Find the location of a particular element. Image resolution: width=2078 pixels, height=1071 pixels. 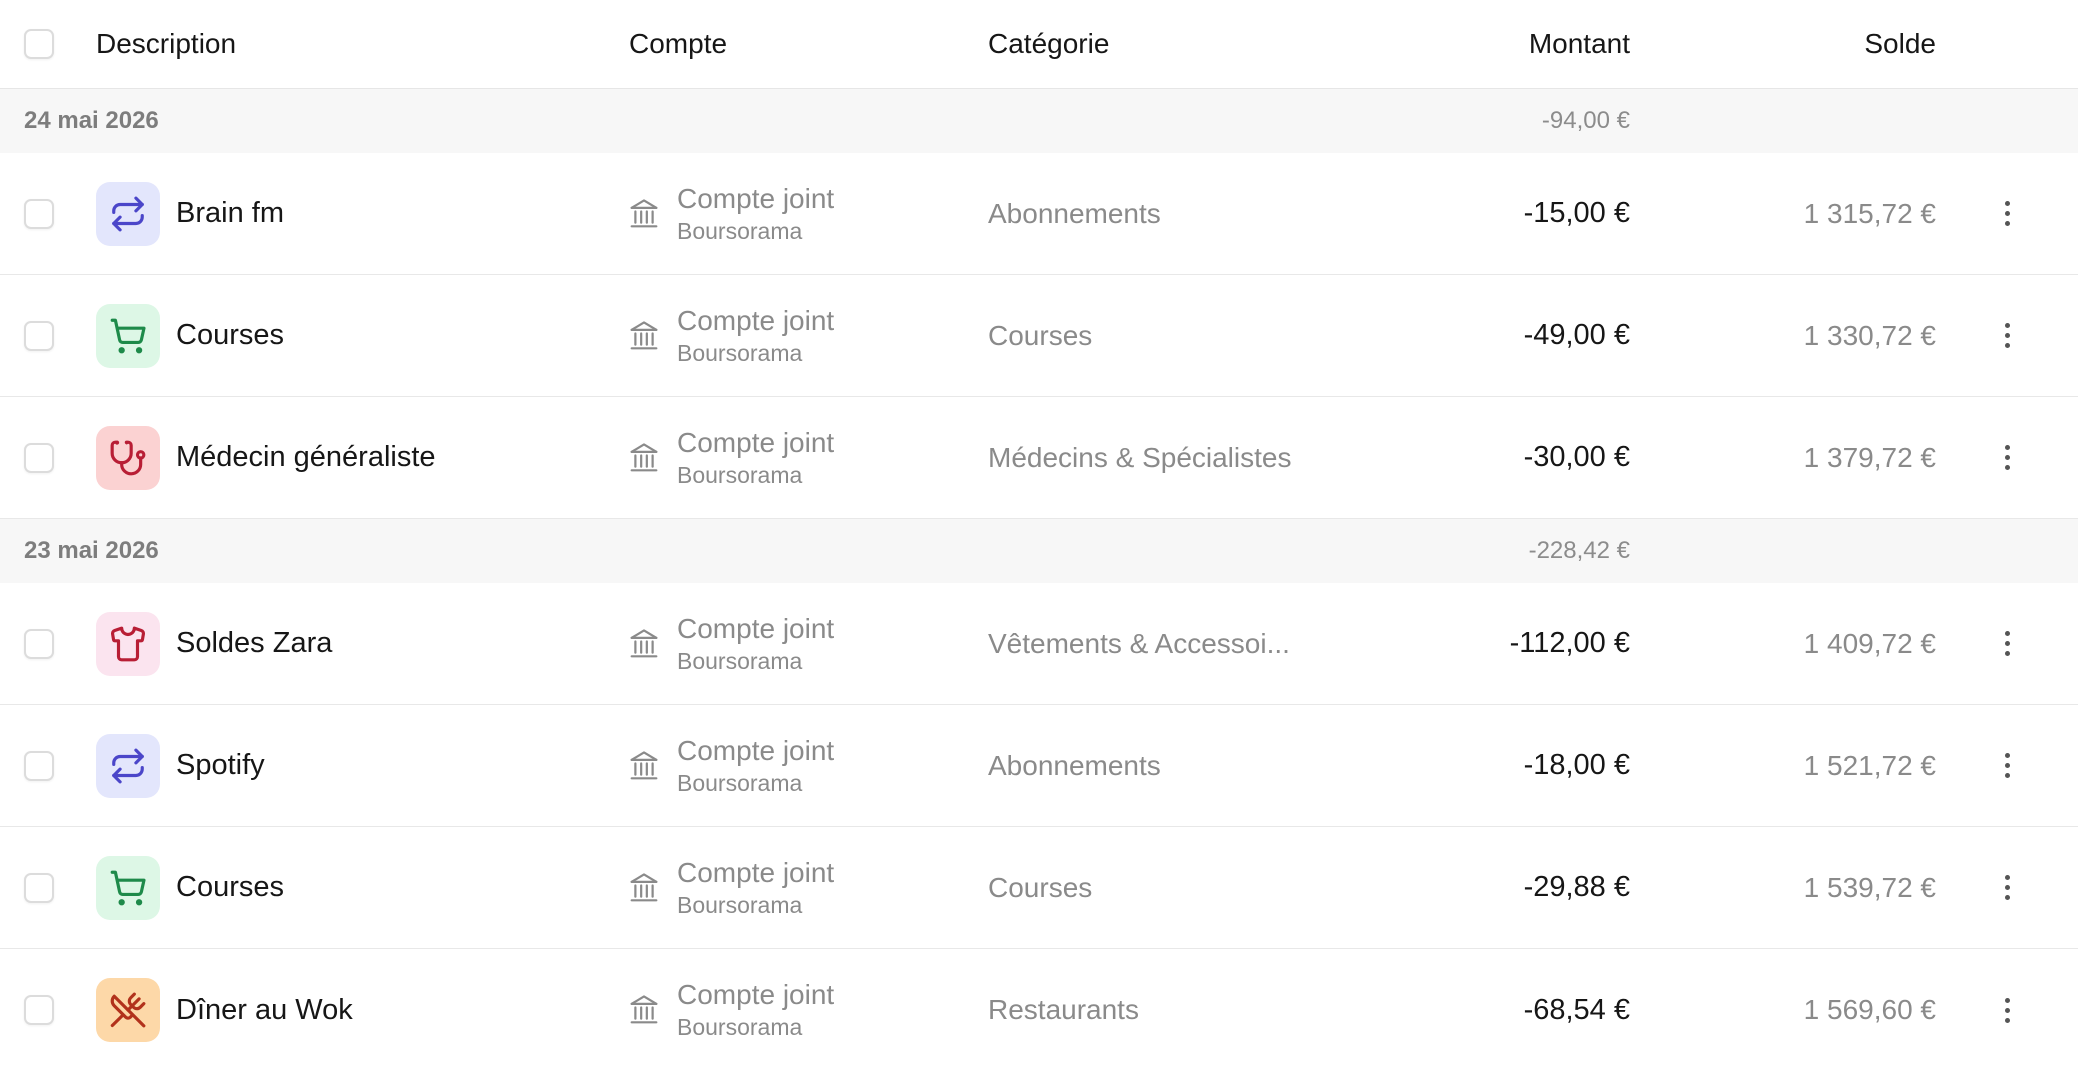

balance-value: 1 569,60 € is located at coordinates (1869, 1009).